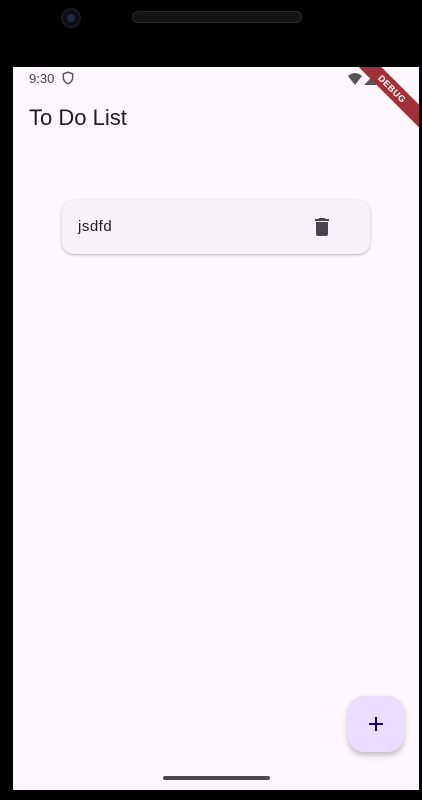 Image resolution: width=422 pixels, height=800 pixels. What do you see at coordinates (216, 227) in the screenshot?
I see `todo-list-item: jsdfd` at bounding box center [216, 227].